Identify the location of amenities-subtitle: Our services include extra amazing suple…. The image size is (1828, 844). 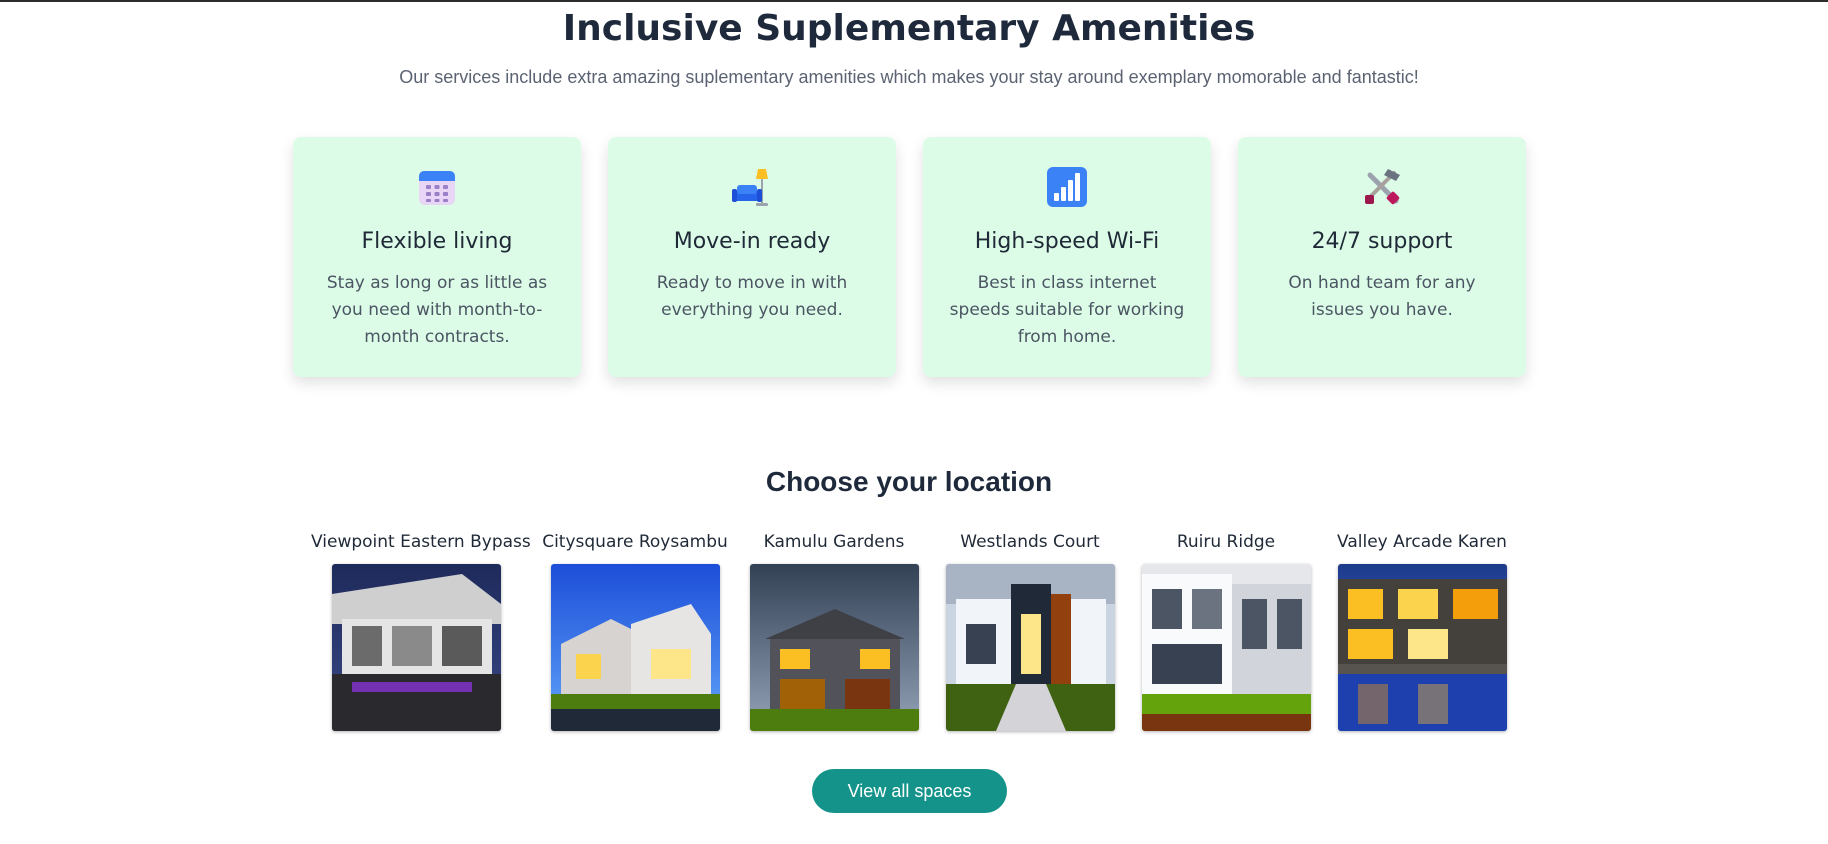
(909, 77).